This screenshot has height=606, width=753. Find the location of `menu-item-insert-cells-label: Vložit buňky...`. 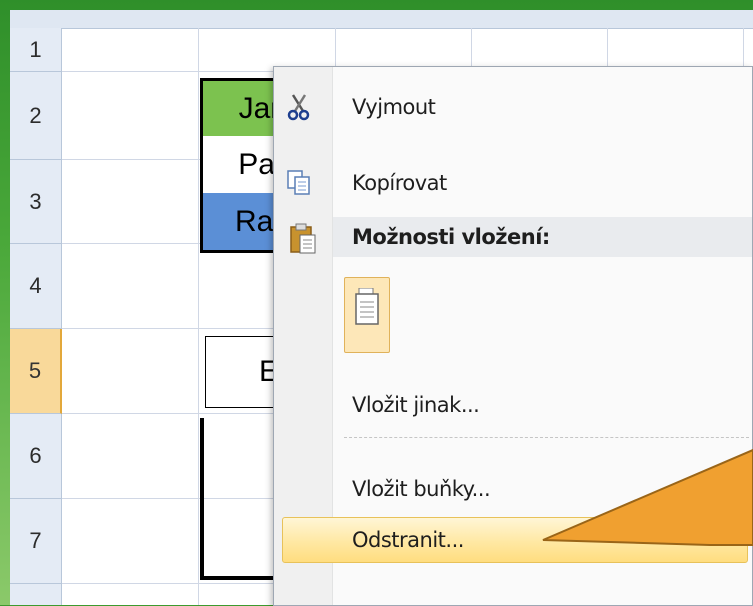

menu-item-insert-cells-label: Vložit buňky... is located at coordinates (421, 489).